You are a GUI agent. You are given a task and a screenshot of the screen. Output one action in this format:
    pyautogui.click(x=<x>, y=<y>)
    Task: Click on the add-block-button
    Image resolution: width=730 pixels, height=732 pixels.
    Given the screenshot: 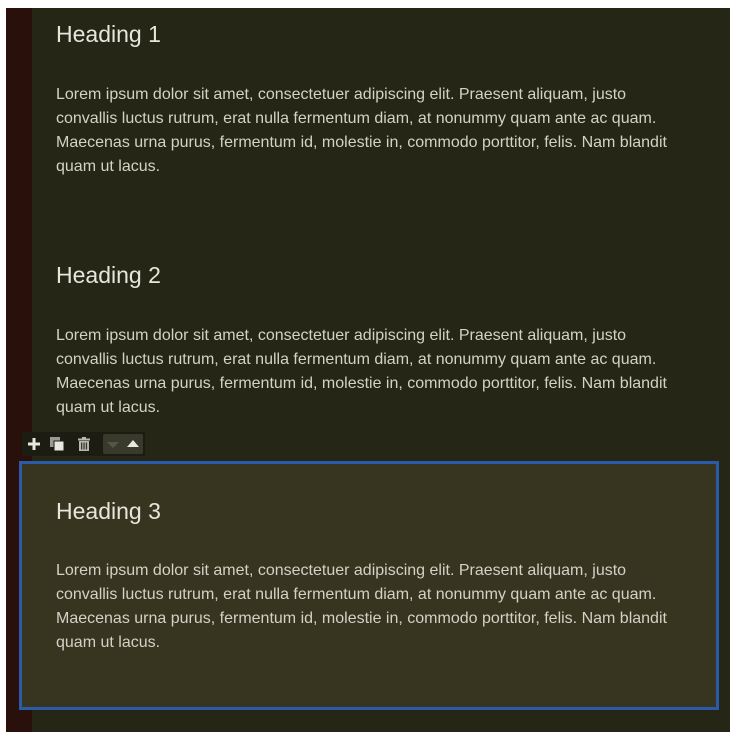 What is the action you would take?
    pyautogui.click(x=34, y=444)
    